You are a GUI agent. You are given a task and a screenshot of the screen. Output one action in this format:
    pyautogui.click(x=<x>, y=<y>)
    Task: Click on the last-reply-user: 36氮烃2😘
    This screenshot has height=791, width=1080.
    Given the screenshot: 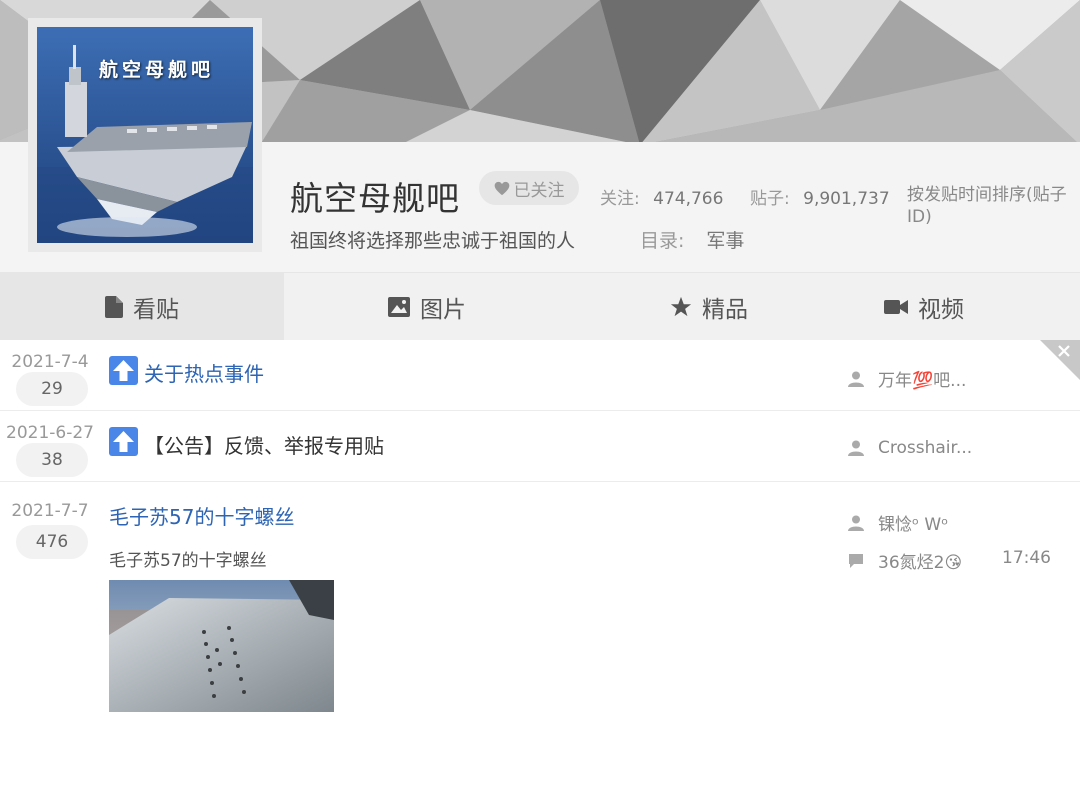 What is the action you would take?
    pyautogui.click(x=920, y=563)
    